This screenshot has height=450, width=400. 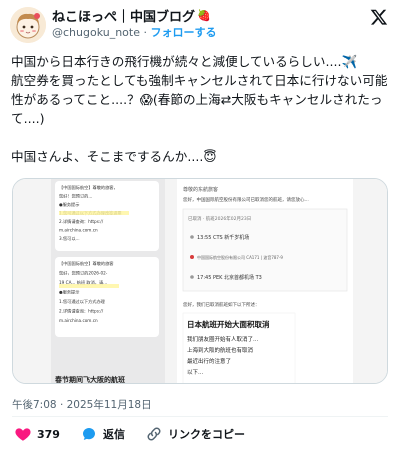 I want to click on right-screenshot-line: 上海到大阪的航班也有取消, so click(x=220, y=350).